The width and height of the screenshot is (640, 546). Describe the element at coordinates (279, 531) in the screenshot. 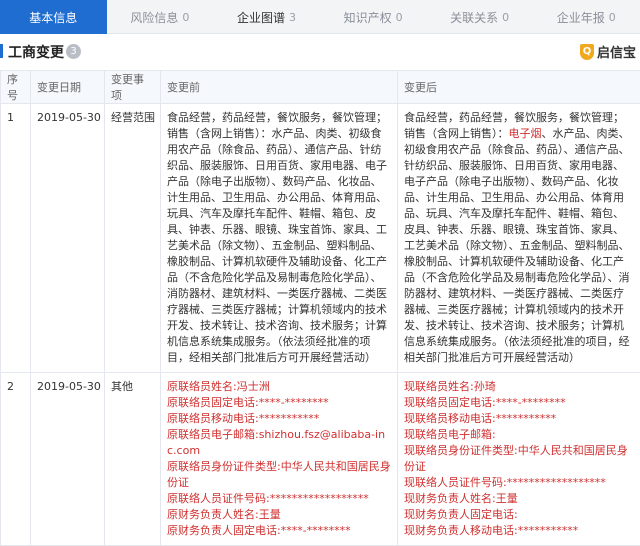

I see `before-line: 原财务负责人固定电话:****-********` at that location.